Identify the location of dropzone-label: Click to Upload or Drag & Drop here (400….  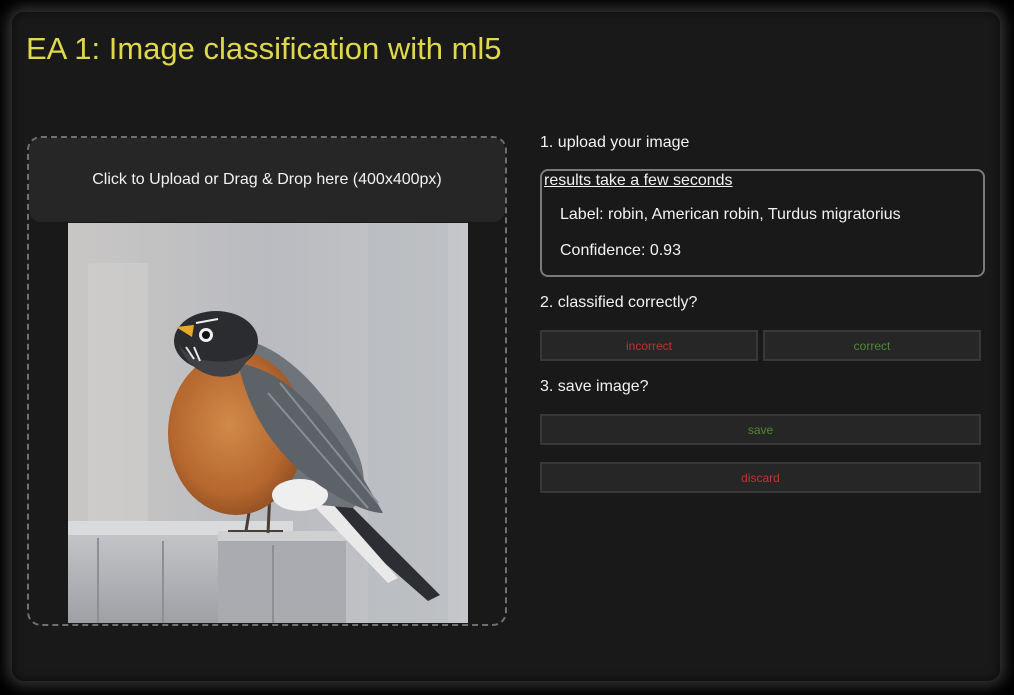
(267, 180).